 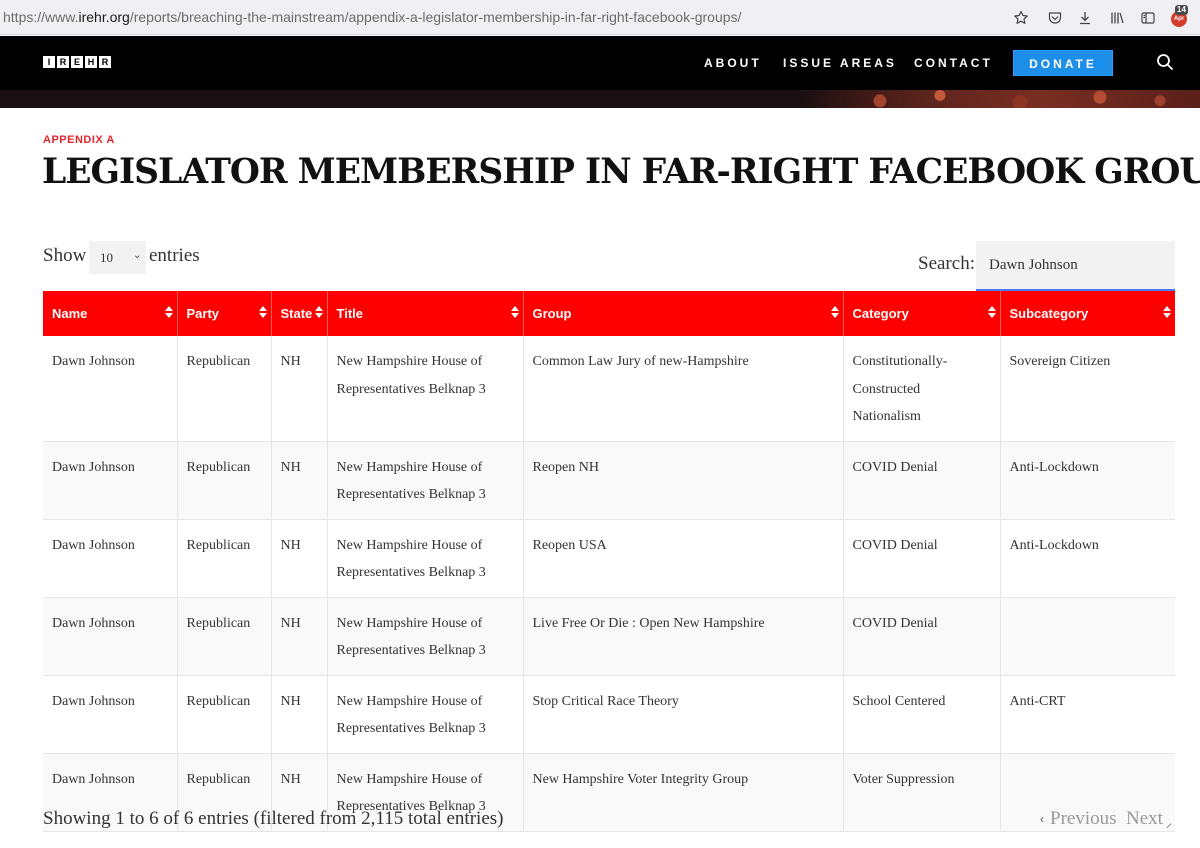 I want to click on download-icon, so click(x=1085, y=18).